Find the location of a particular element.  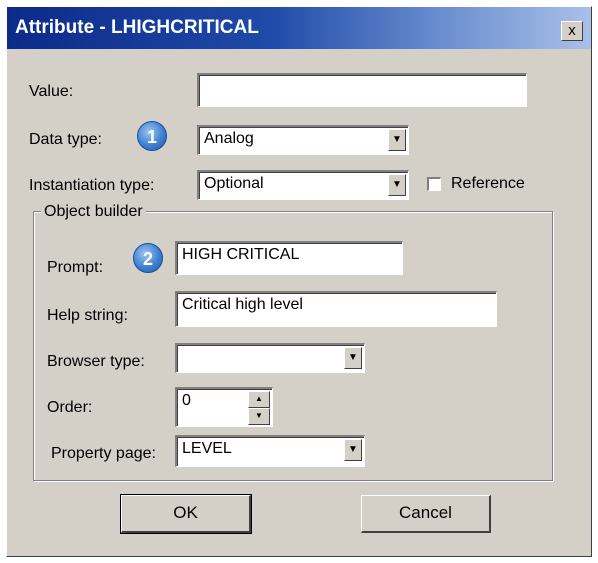

prompt-input: HIGH CRITICAL is located at coordinates (289, 258).